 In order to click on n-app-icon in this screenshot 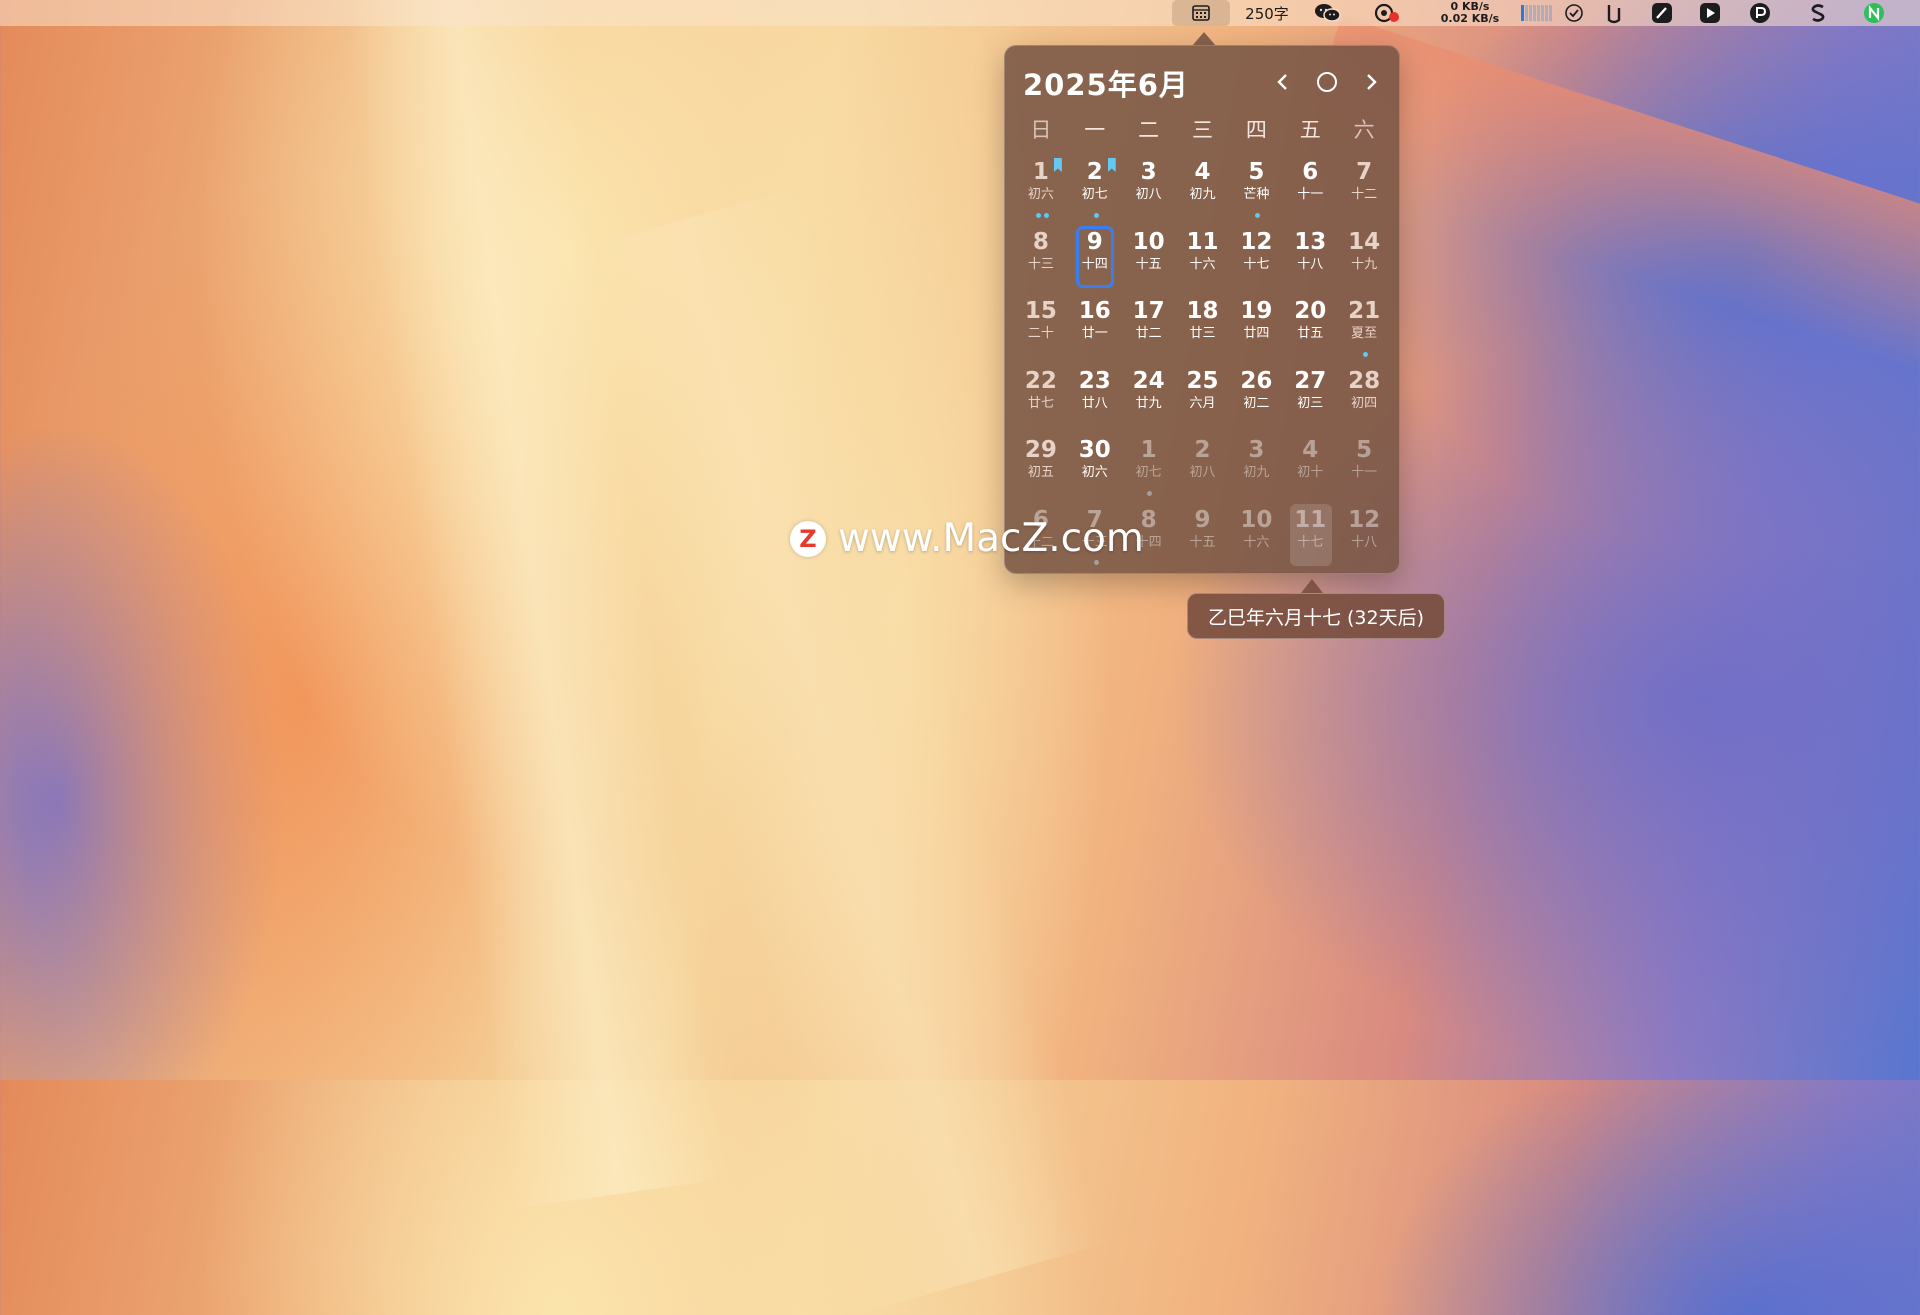, I will do `click(1874, 13)`.